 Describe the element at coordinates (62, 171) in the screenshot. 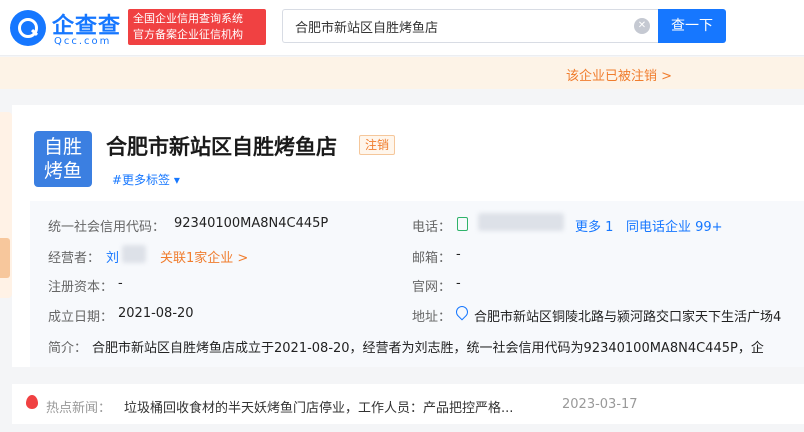

I see `avatar-line-2: 烤鱼` at that location.